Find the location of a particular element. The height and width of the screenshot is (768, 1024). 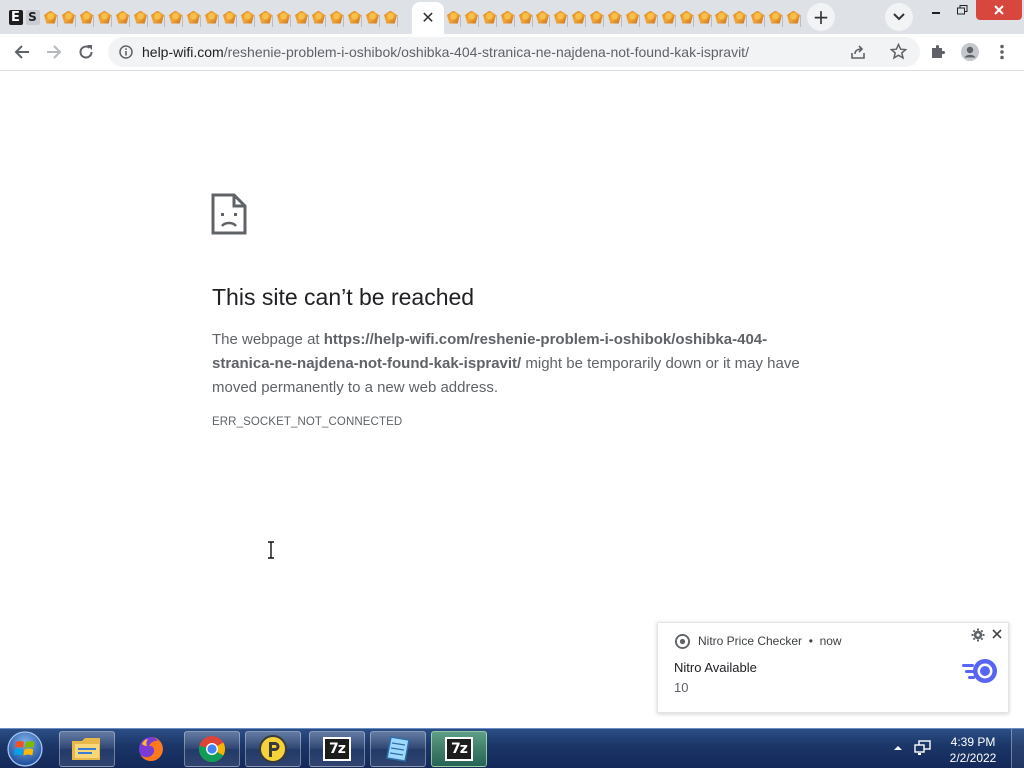

back-button is located at coordinates (22, 52).